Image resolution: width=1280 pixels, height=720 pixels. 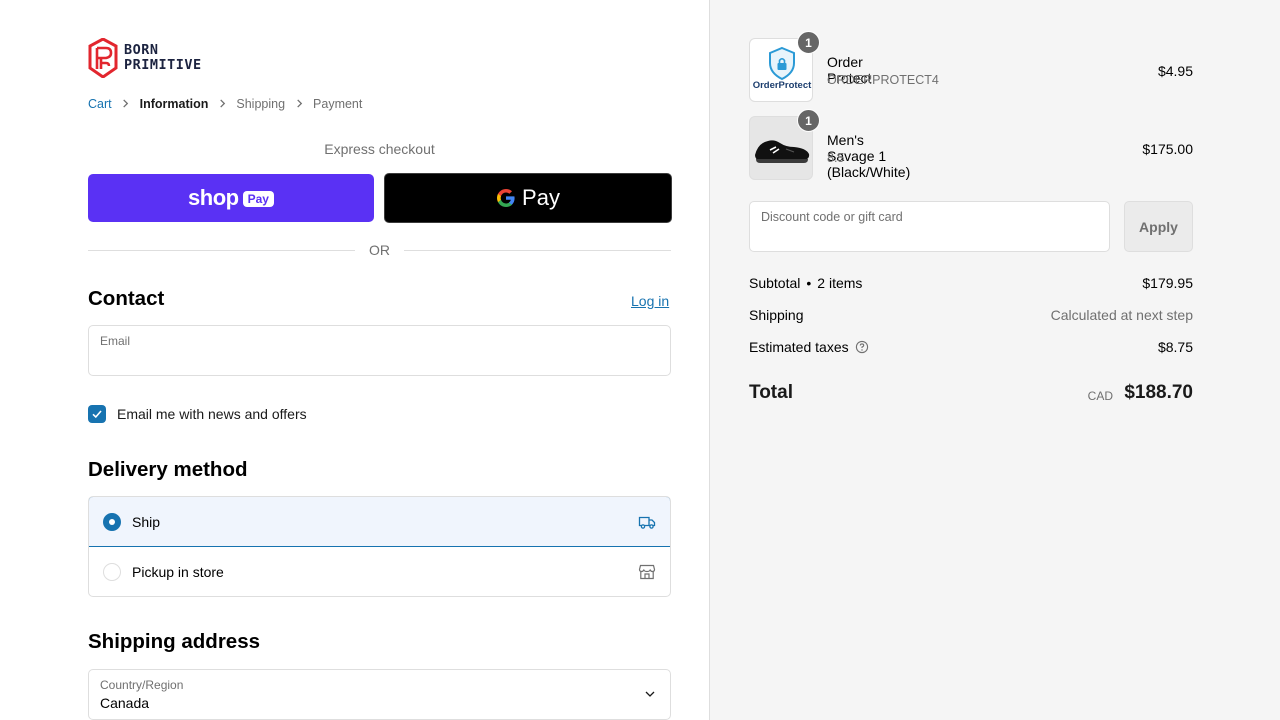 I want to click on item-variant: ORDERPROTECT4, so click(x=883, y=80).